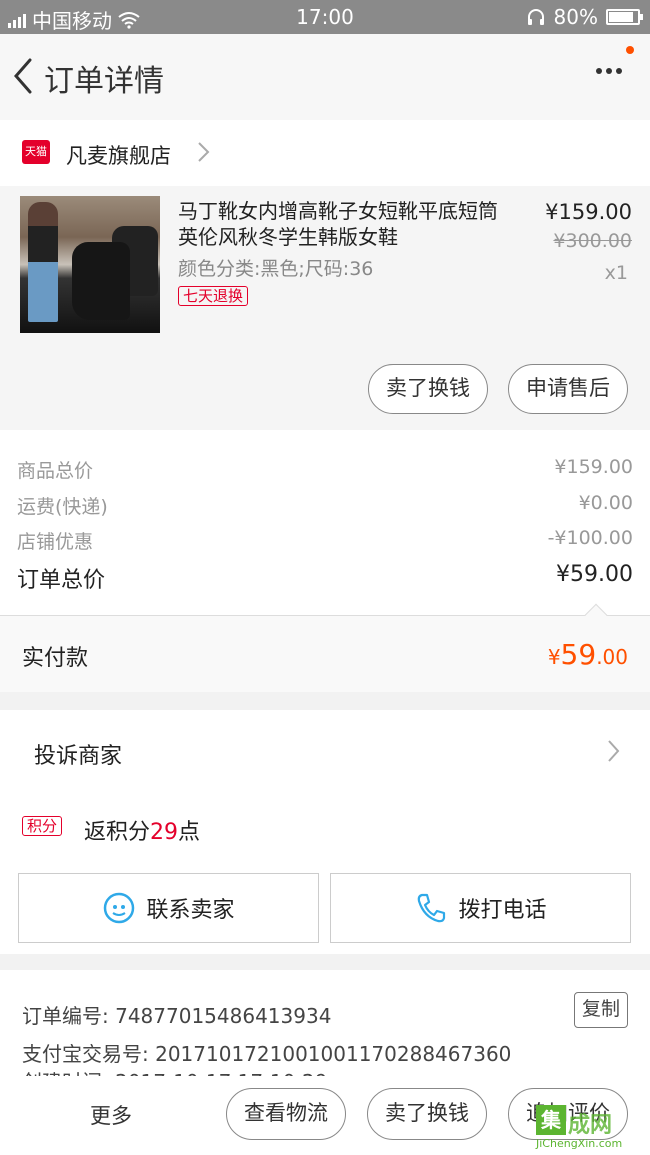 Image resolution: width=650 pixels, height=1155 pixels. I want to click on contact-seller-label: 联系卖家, so click(190, 910).